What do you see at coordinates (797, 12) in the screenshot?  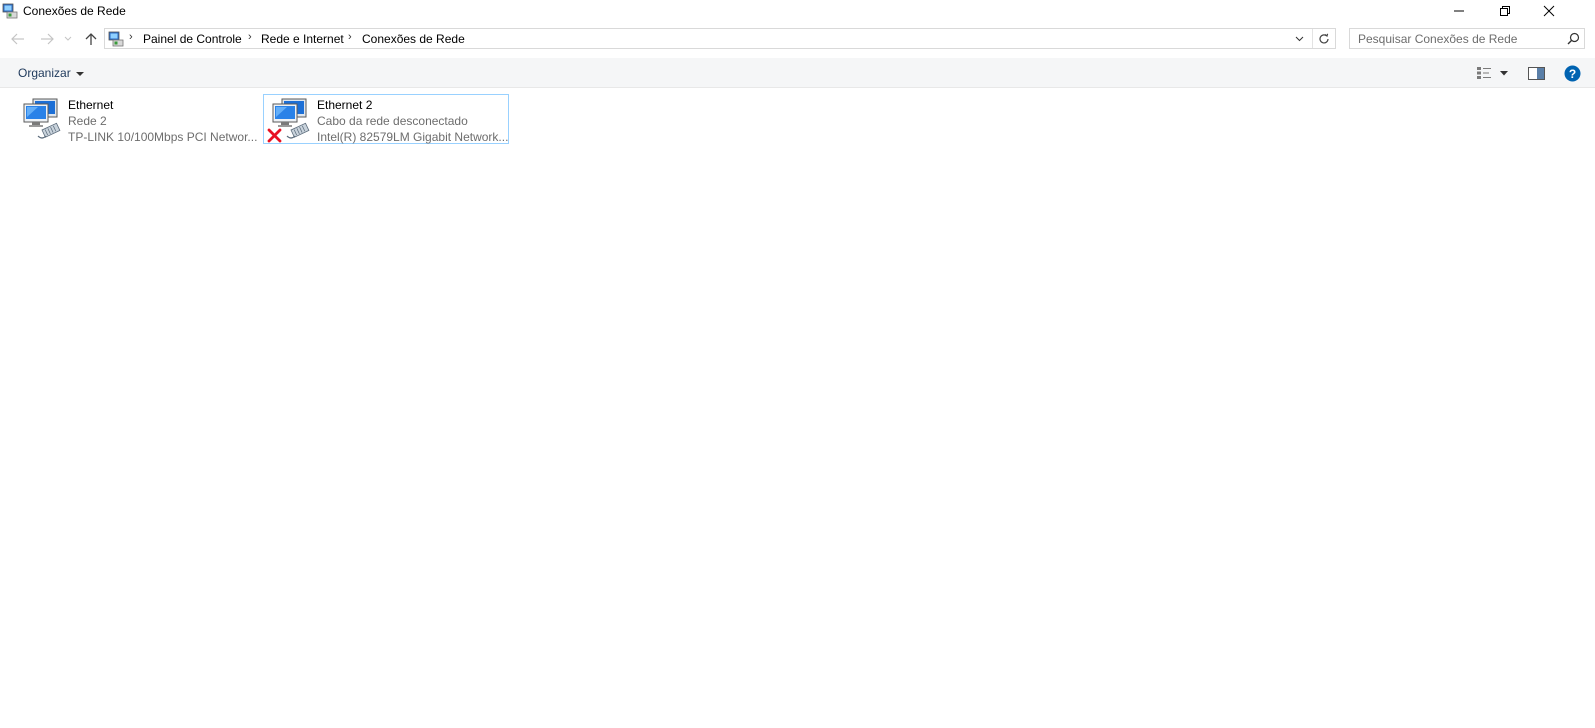 I see `title-bar: Conexões de Rede` at bounding box center [797, 12].